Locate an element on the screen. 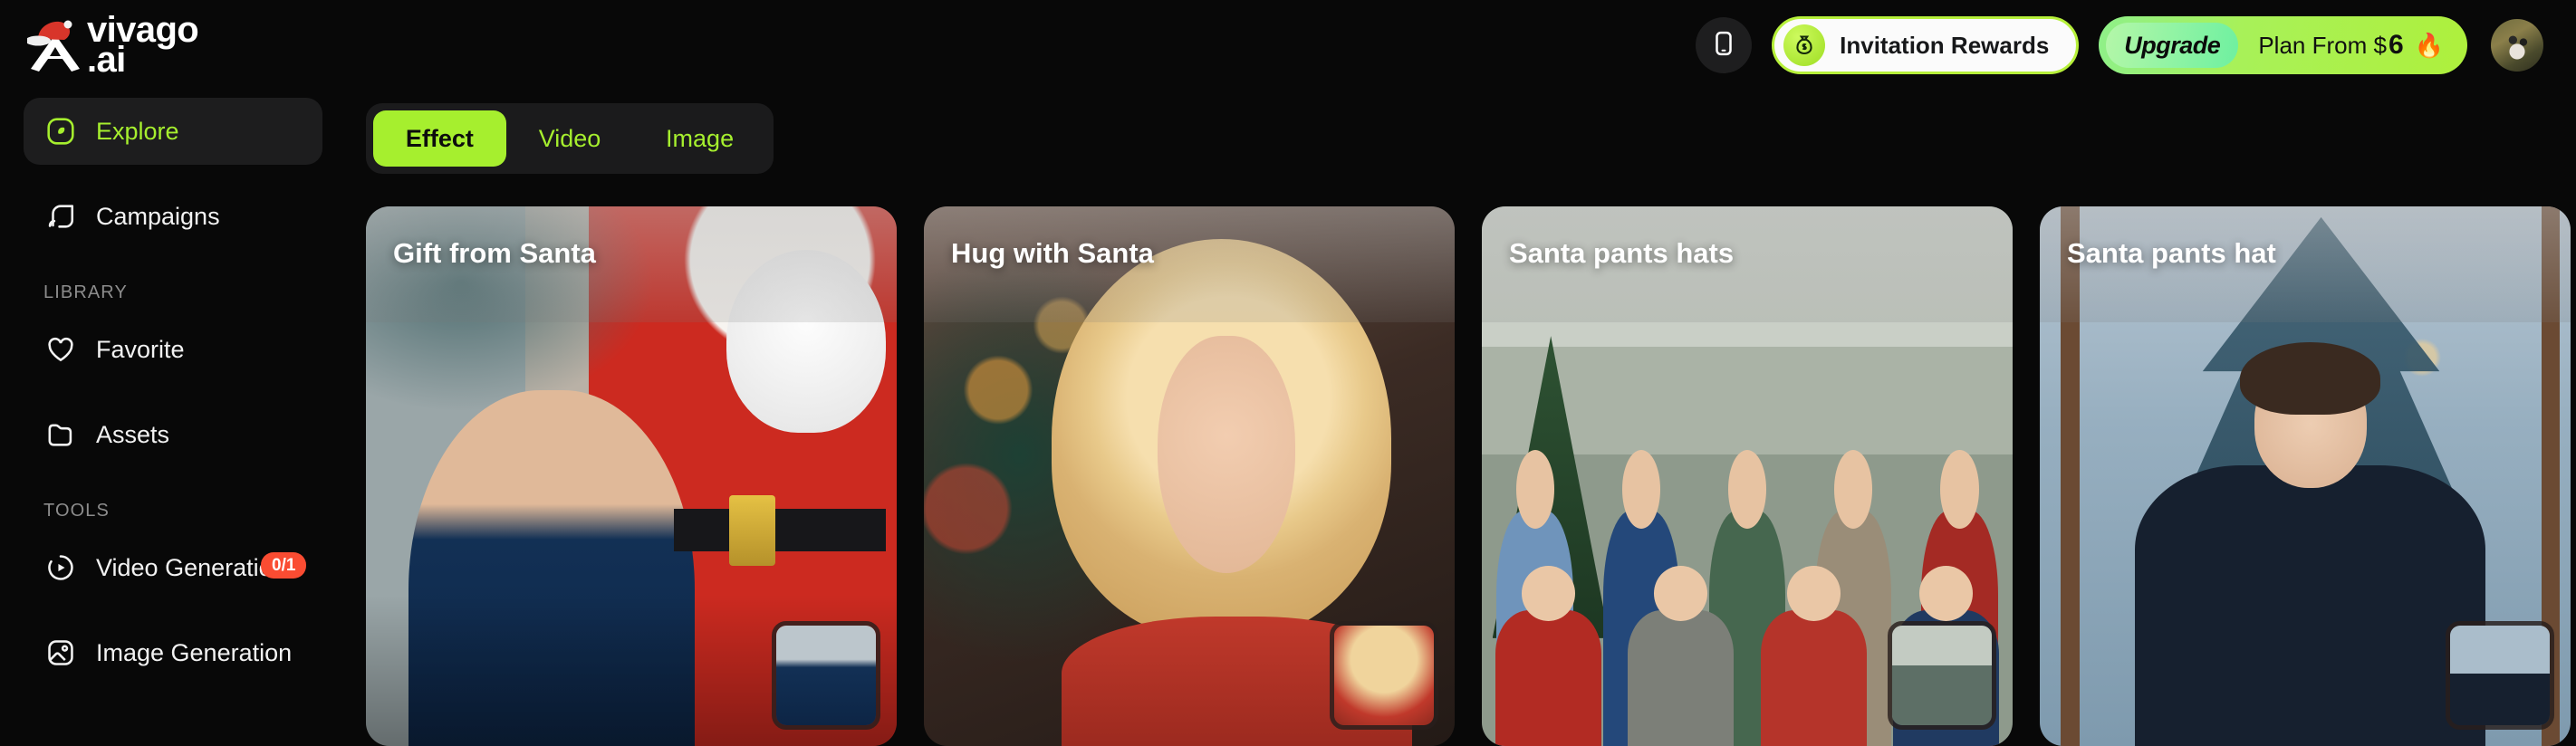 Image resolution: width=2576 pixels, height=746 pixels. money-bag-icon is located at coordinates (1804, 45).